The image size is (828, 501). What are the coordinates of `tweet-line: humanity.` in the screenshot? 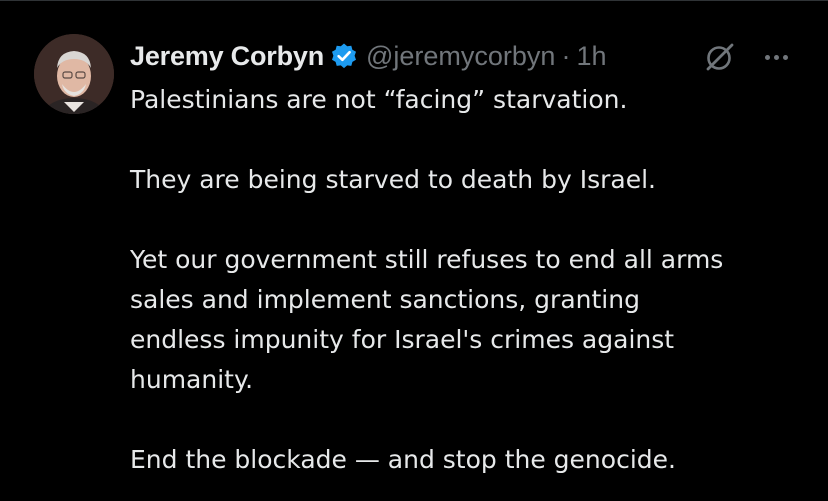 It's located at (192, 379).